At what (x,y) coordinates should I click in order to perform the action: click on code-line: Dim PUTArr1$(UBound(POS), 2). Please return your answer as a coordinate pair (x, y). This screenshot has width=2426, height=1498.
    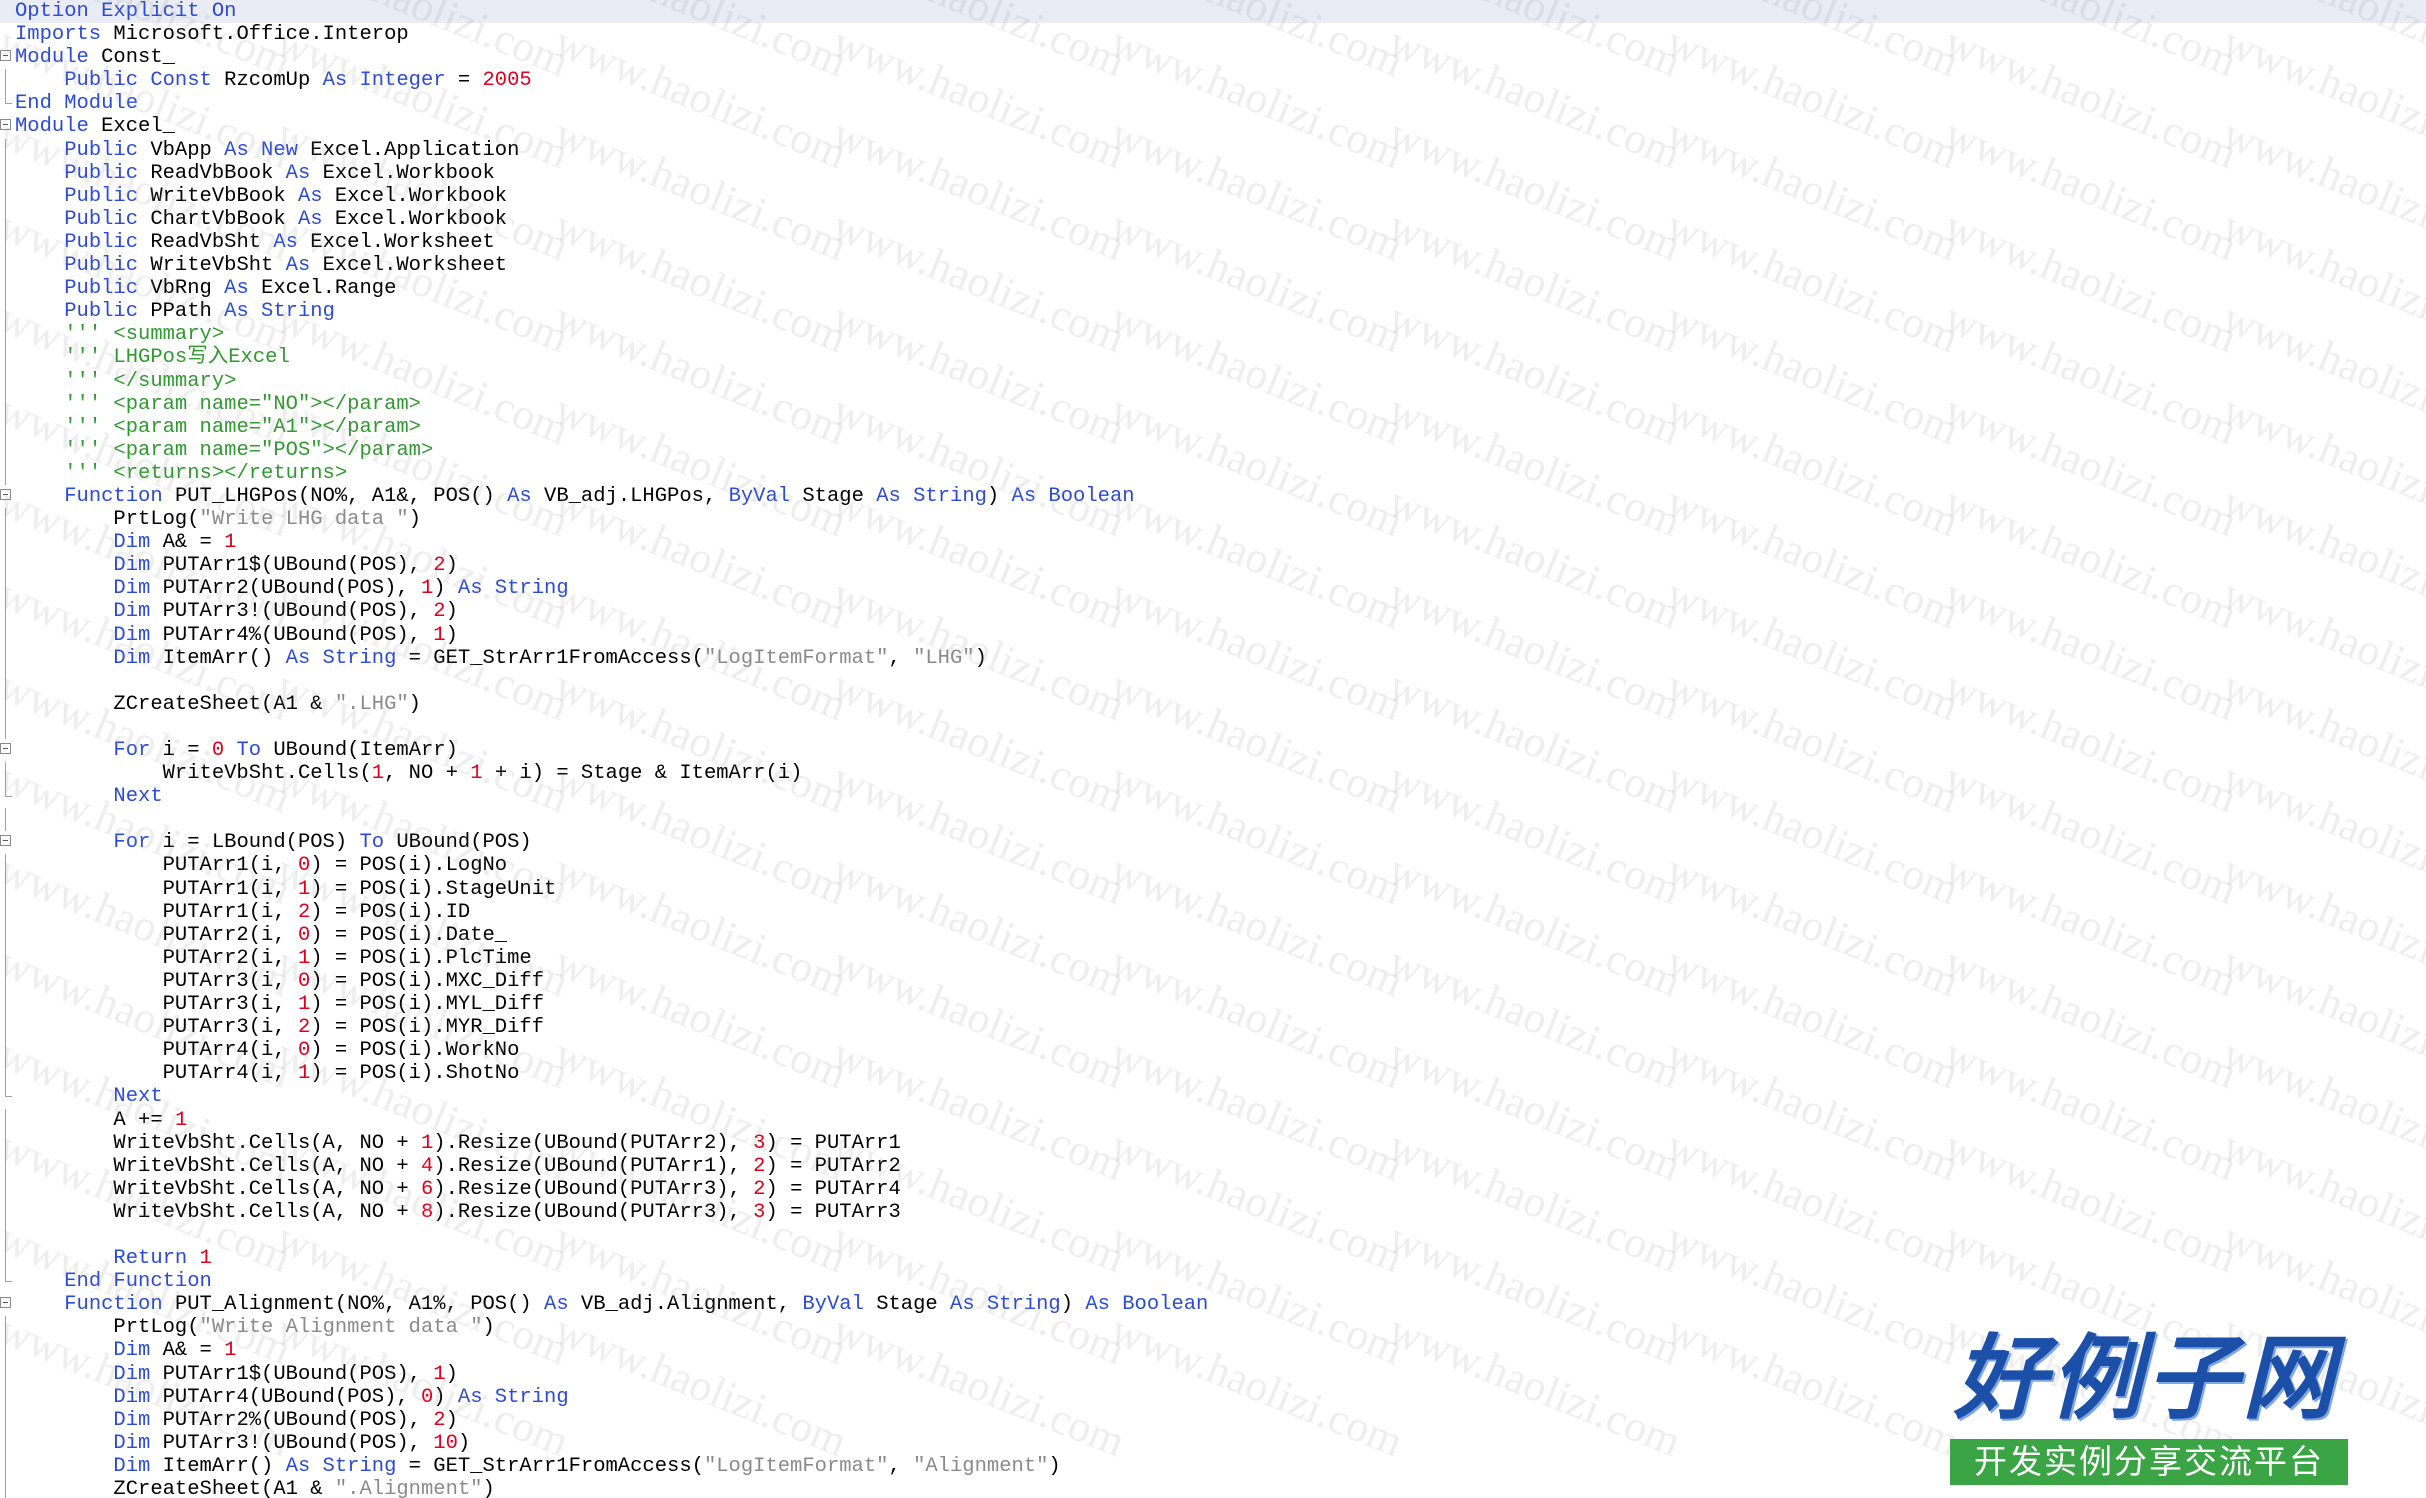
    Looking at the image, I should click on (1213, 566).